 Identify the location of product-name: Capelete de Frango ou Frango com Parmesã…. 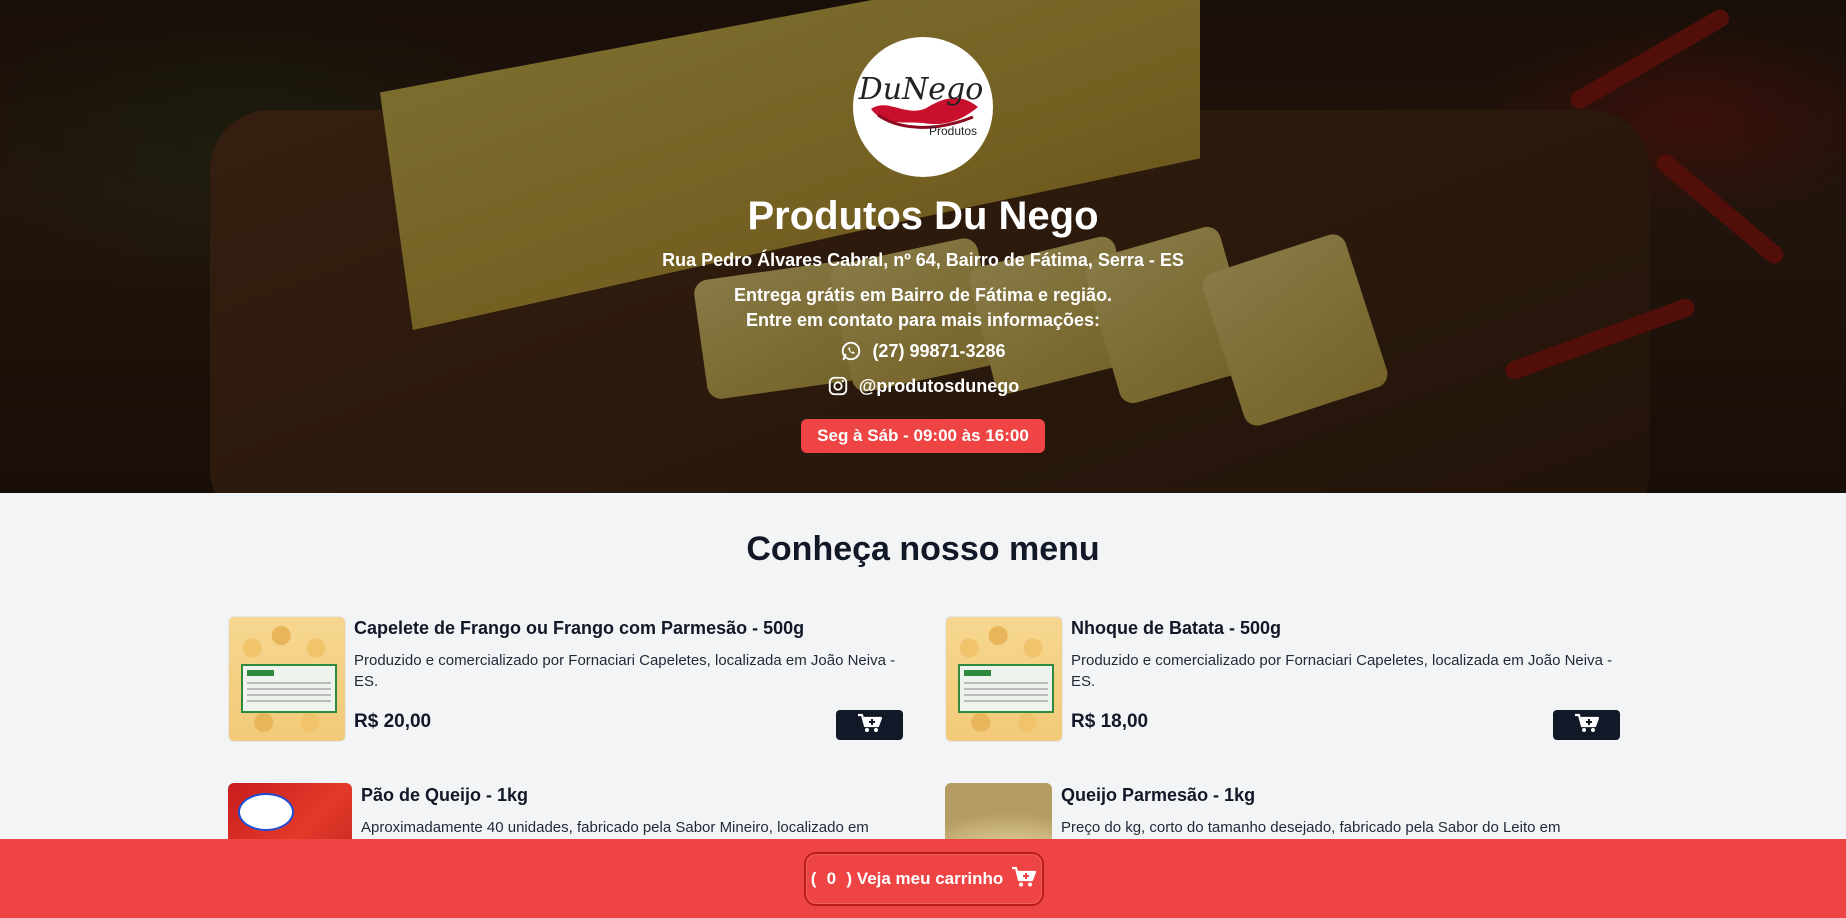
(579, 628).